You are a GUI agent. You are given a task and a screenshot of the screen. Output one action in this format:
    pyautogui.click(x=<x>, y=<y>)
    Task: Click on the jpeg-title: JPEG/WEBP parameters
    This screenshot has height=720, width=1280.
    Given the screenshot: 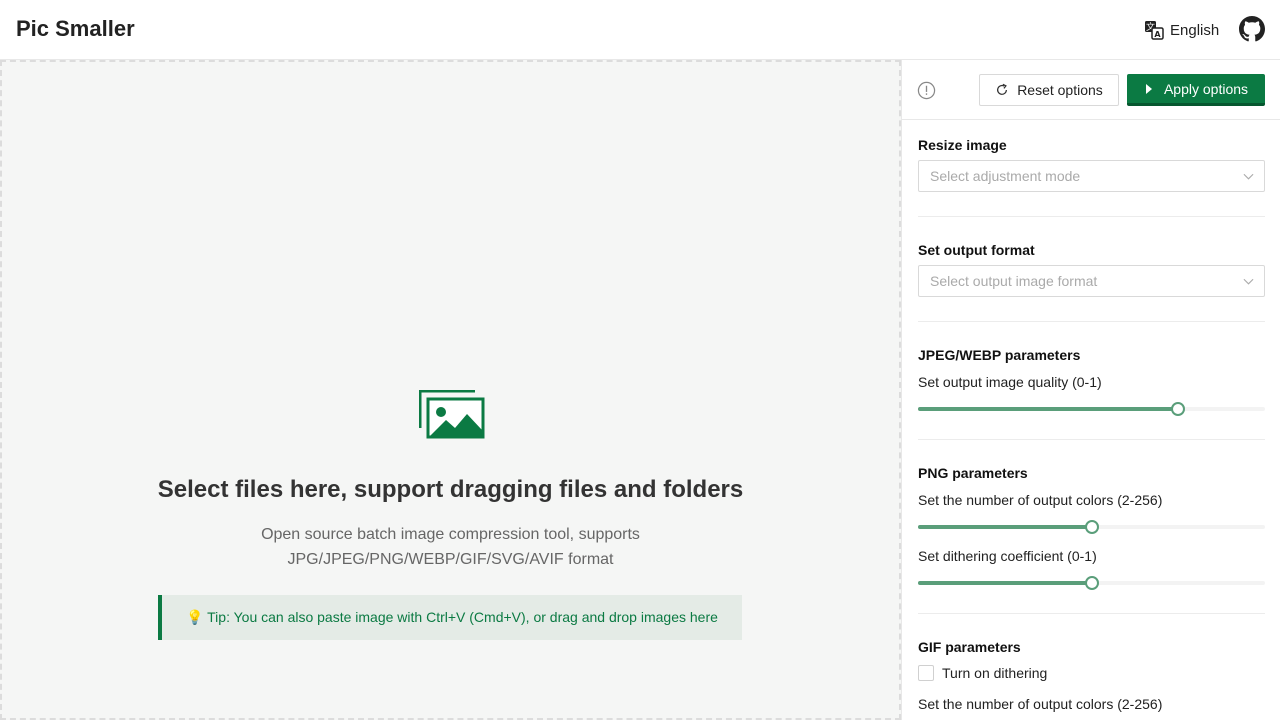 What is the action you would take?
    pyautogui.click(x=999, y=355)
    